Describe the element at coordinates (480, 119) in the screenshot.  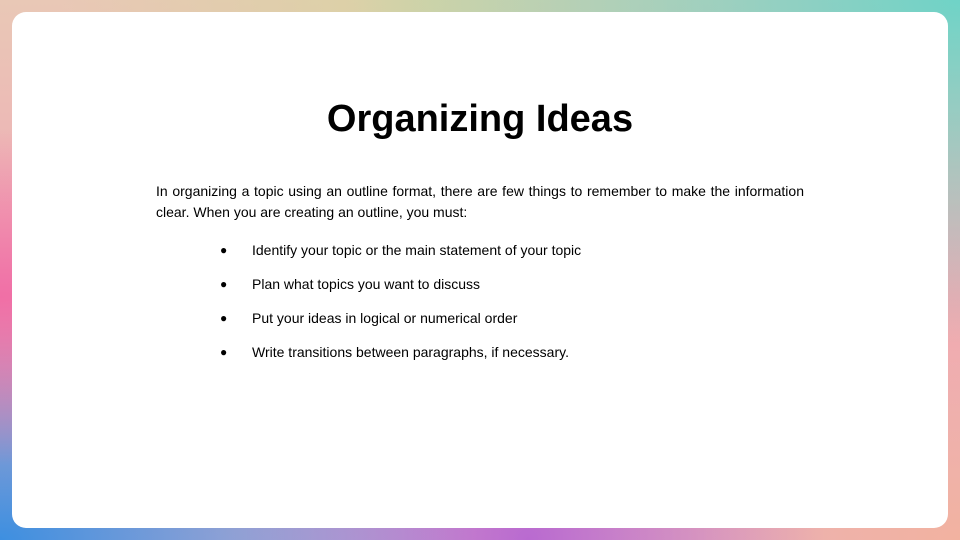
I see `slide-title: Organizing Ideas` at that location.